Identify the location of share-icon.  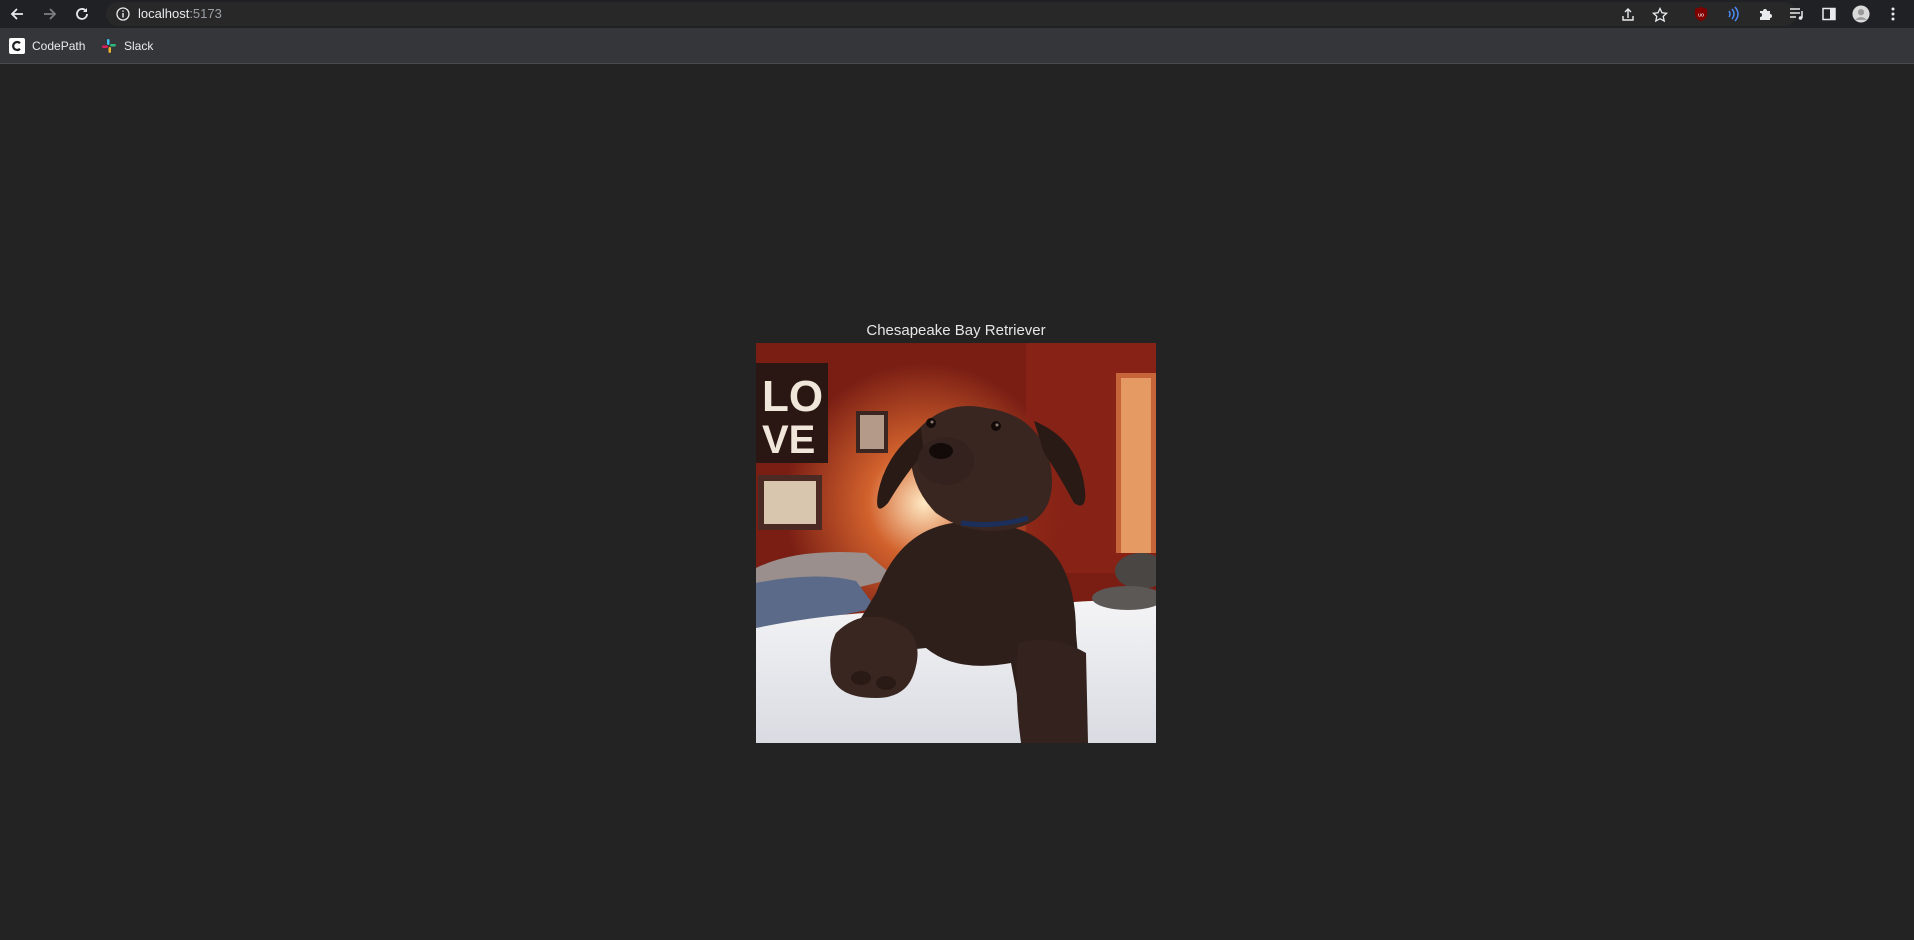
(1628, 14).